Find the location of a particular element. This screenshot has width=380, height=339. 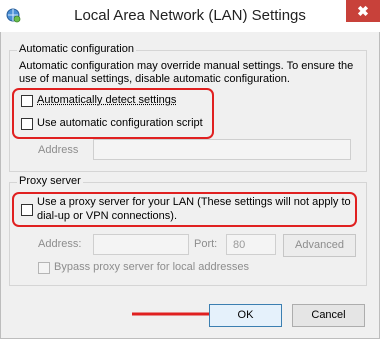

bypass-local-addresses-checkbox is located at coordinates (44, 268).